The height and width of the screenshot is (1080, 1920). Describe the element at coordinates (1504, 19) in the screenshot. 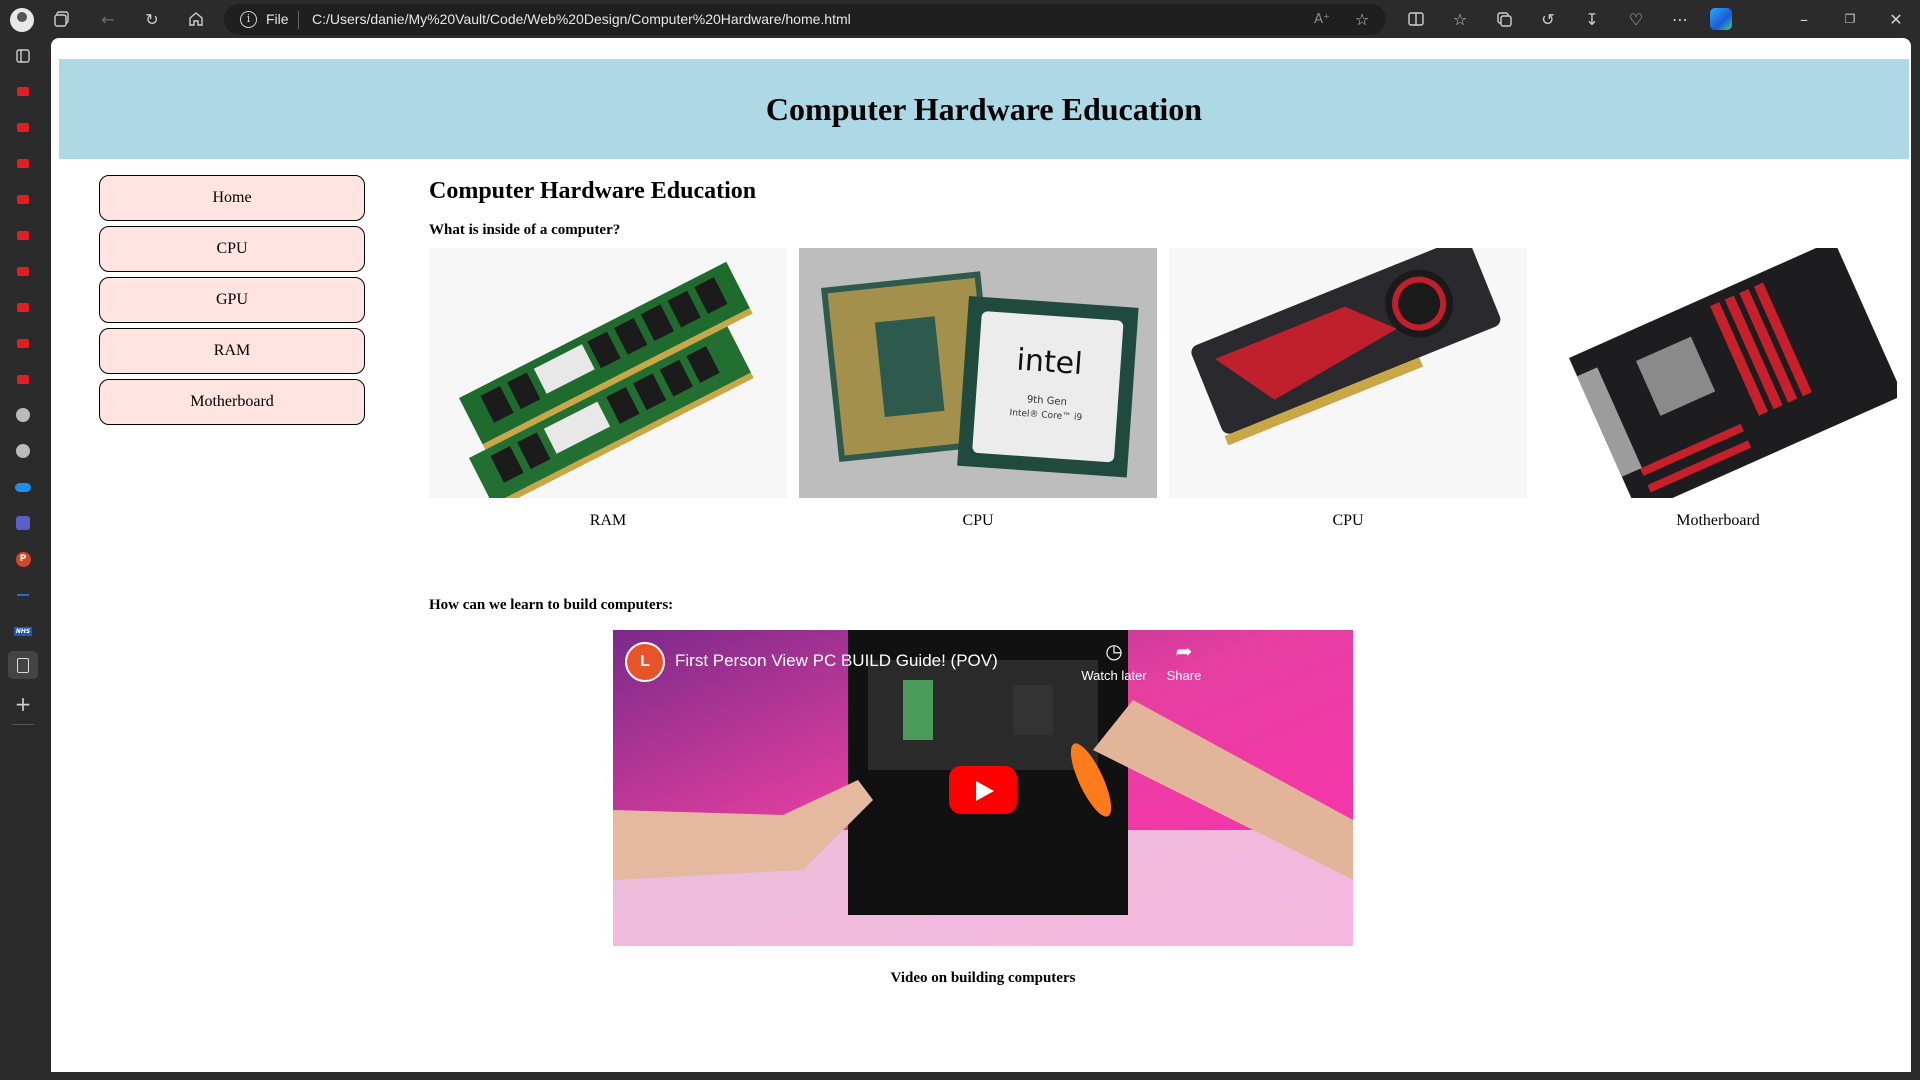

I see `collections-icon` at that location.